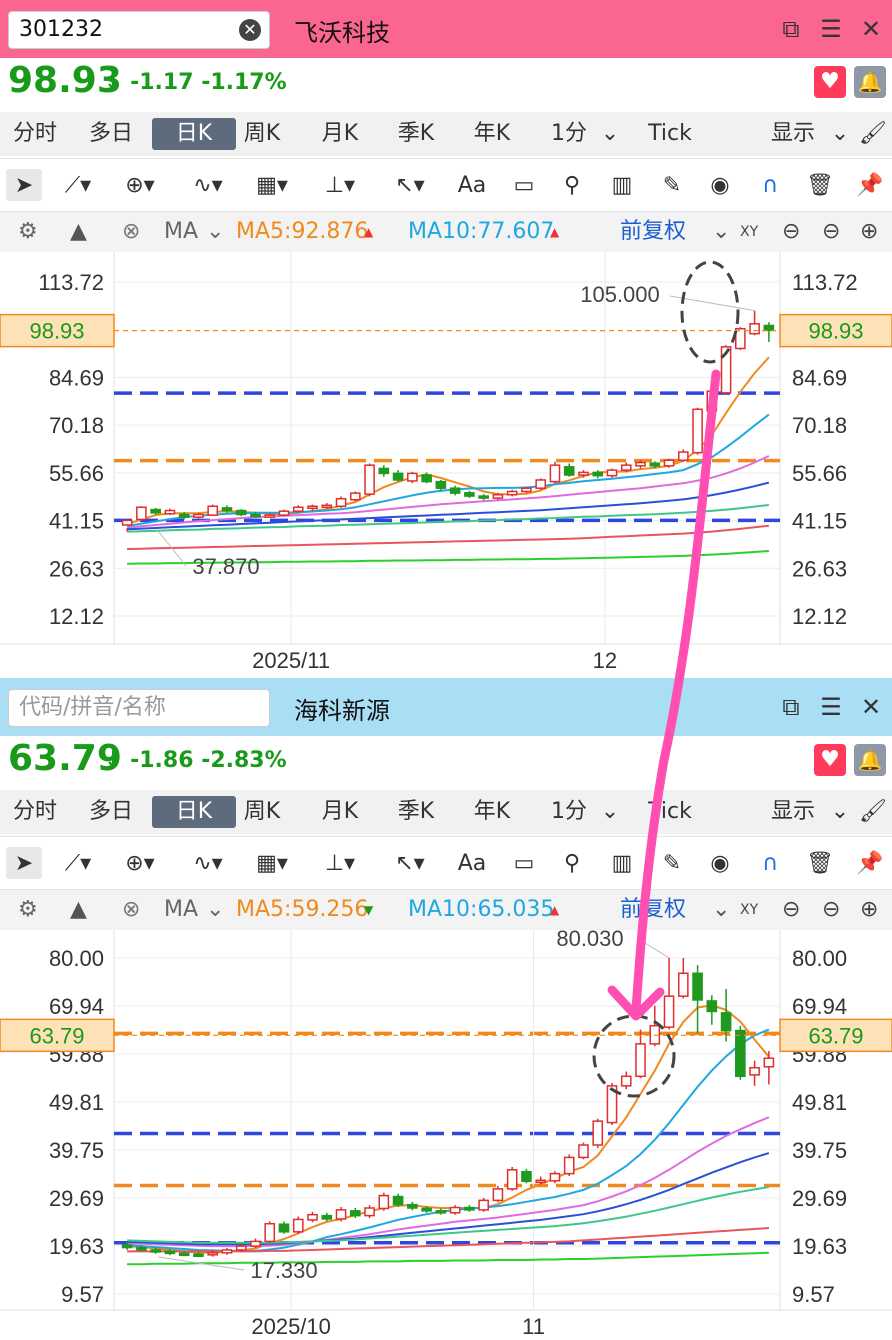 This screenshot has height=1340, width=892. Describe the element at coordinates (342, 711) in the screenshot. I see `stock-name: 海科新源` at that location.